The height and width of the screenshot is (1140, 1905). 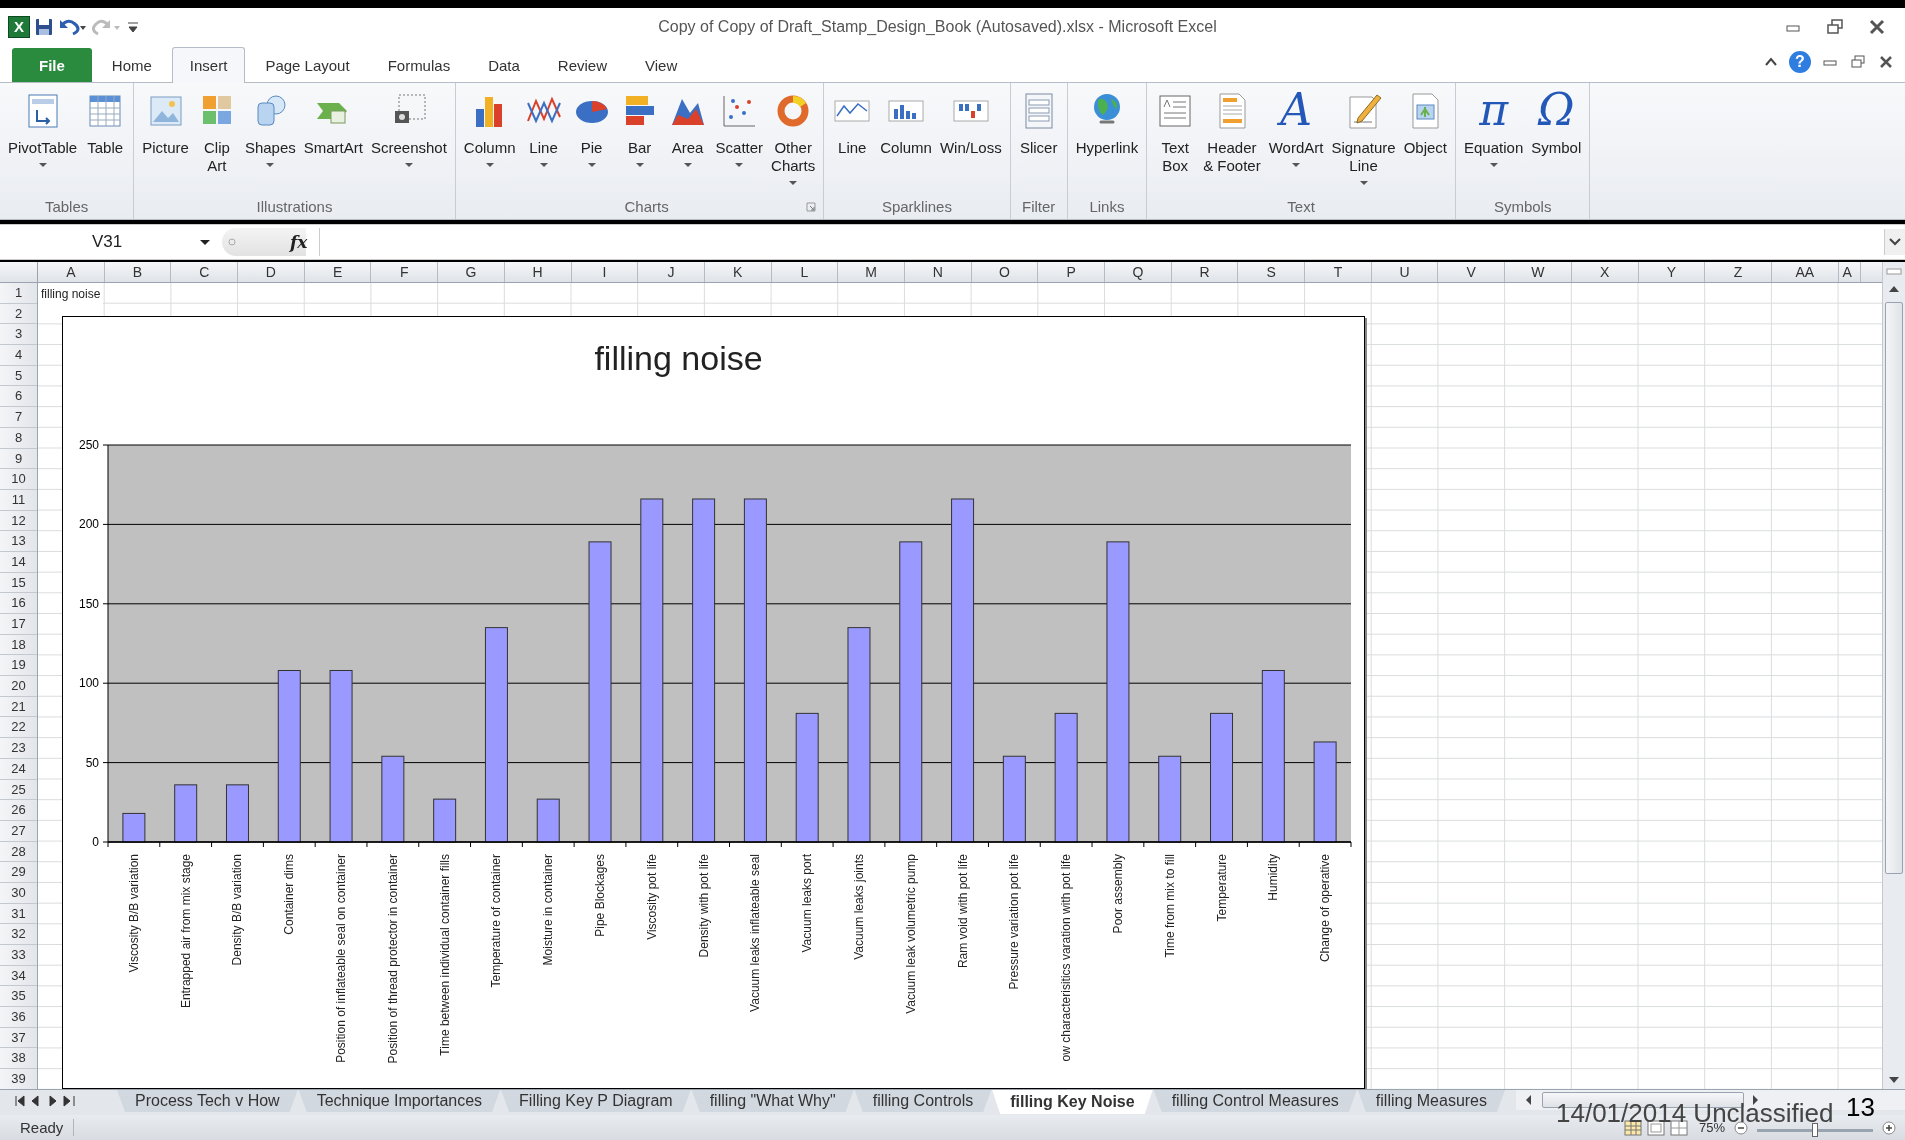 I want to click on ribbon-button: Text Box, so click(x=1175, y=132).